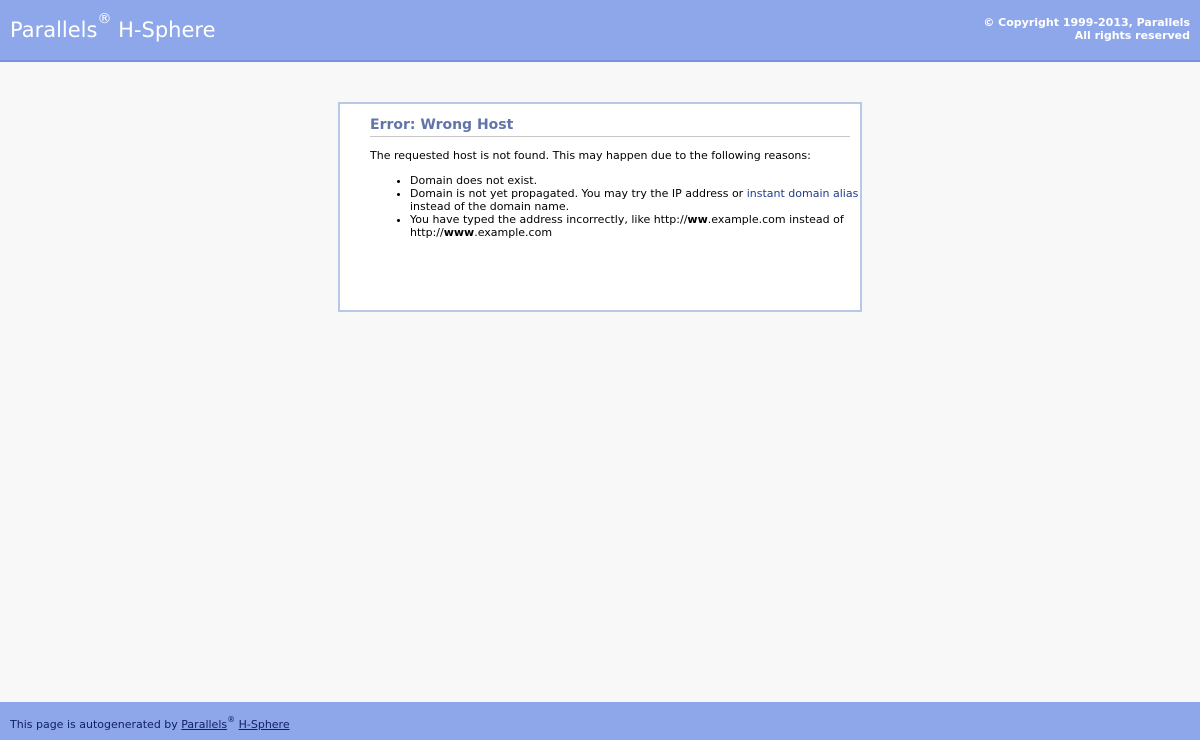  Describe the element at coordinates (264, 724) in the screenshot. I see `hsphere-link: H-Sphere` at that location.